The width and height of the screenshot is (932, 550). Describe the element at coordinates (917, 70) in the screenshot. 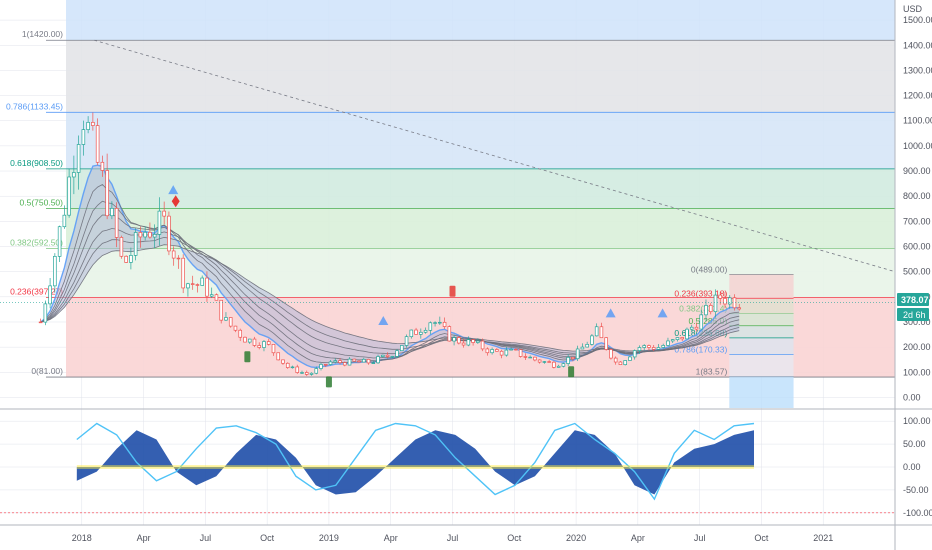

I see `price-tick-label: 1300.00` at that location.